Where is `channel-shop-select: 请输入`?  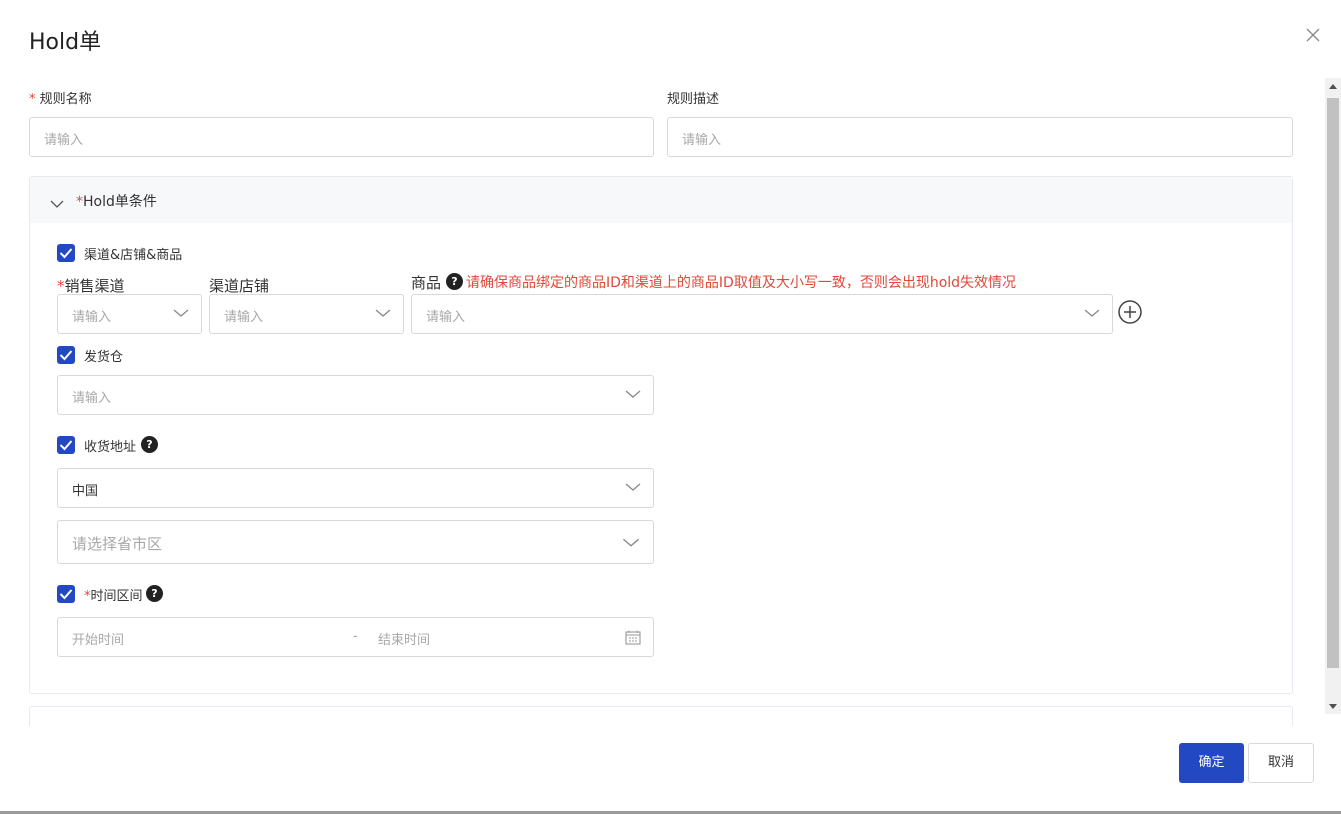
channel-shop-select: 请输入 is located at coordinates (306, 314).